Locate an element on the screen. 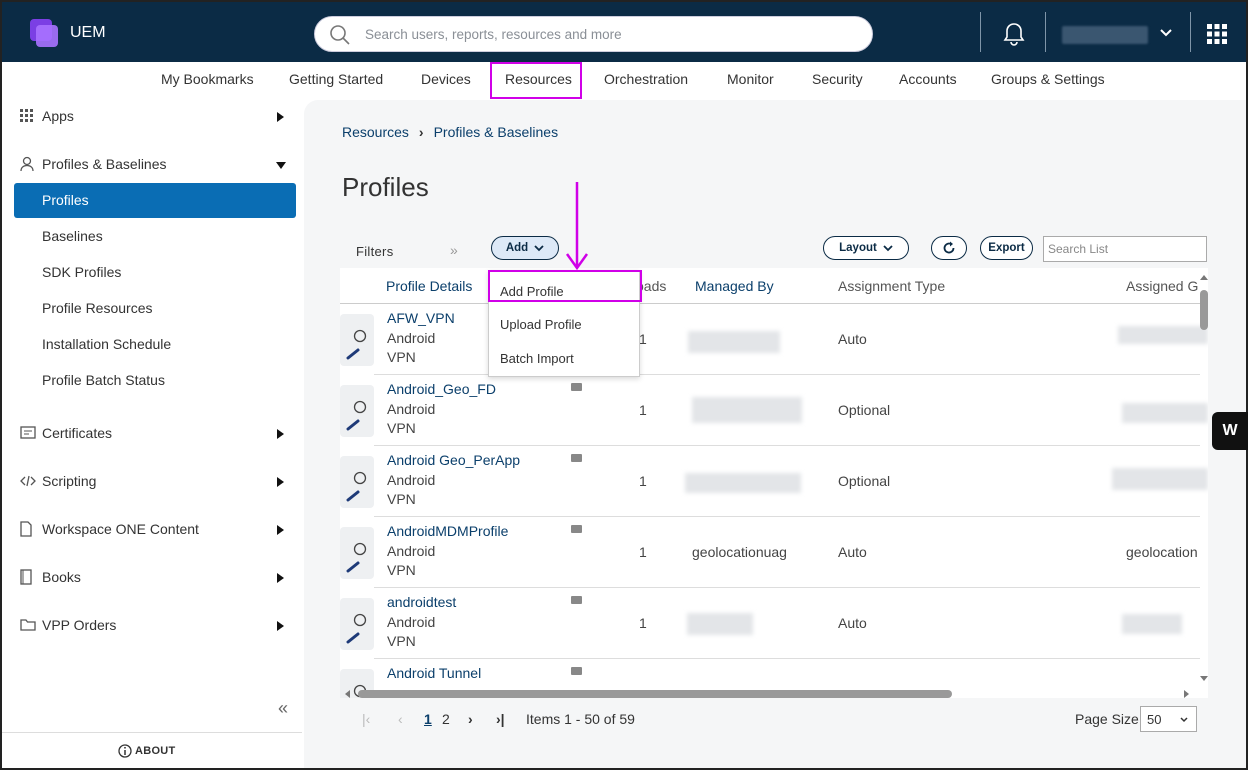 This screenshot has height=770, width=1248. next-page-icon: › is located at coordinates (470, 719).